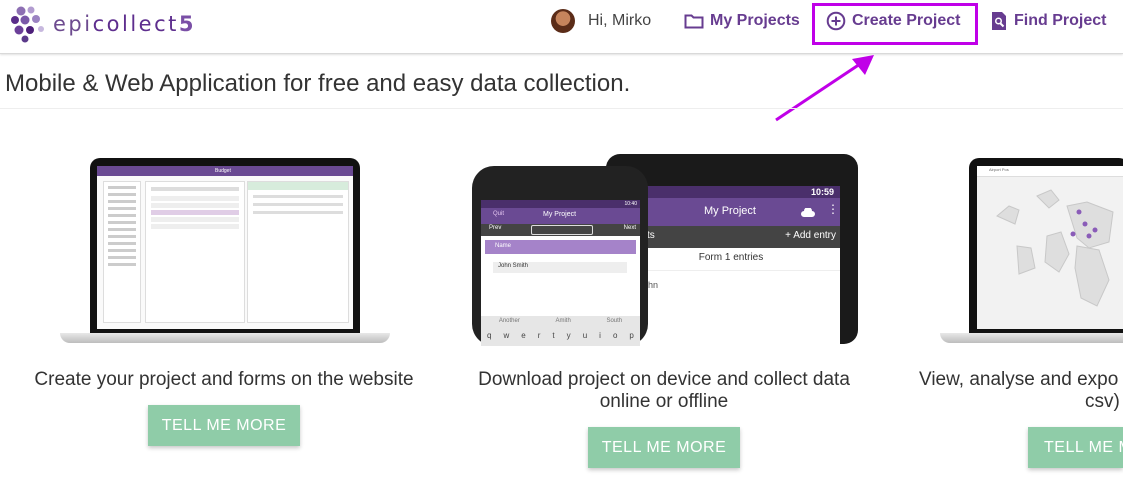 This screenshot has height=490, width=1123. I want to click on laptop-3-base, so click(1031, 338).